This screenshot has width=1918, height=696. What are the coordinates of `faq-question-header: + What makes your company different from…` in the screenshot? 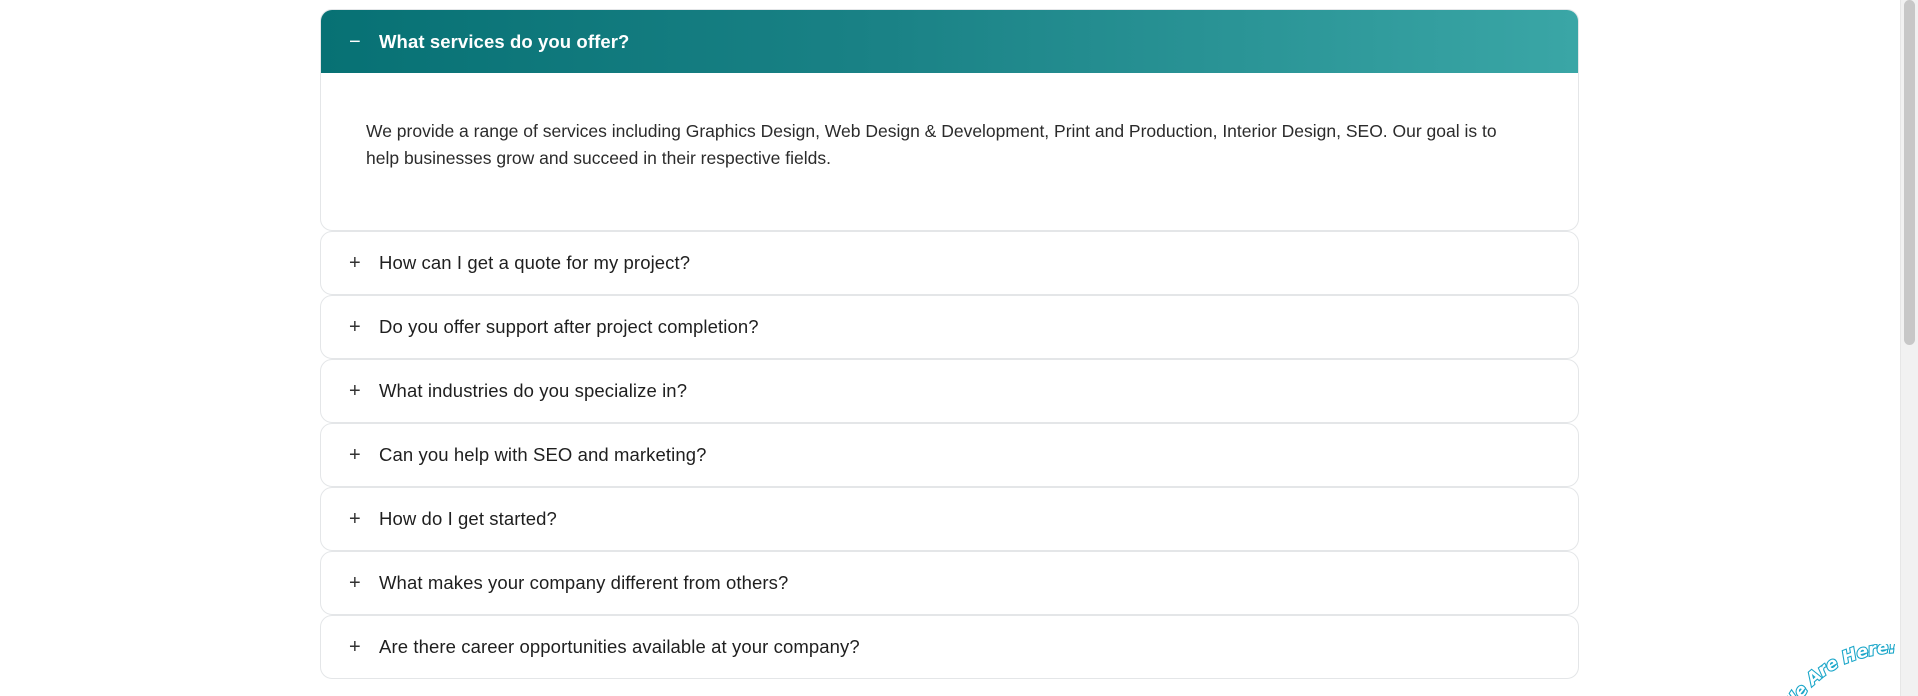 It's located at (949, 583).